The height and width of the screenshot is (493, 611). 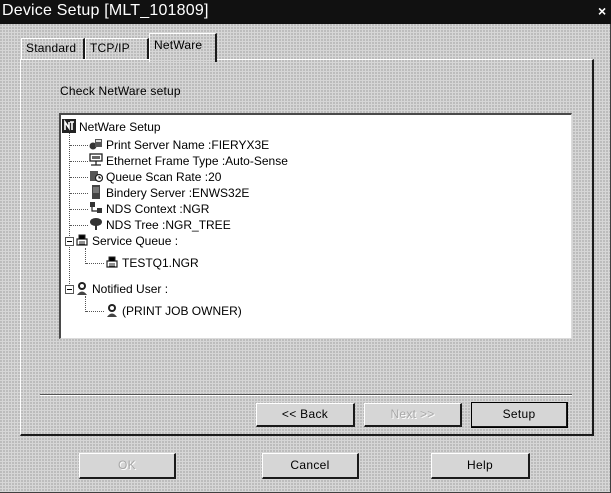 I want to click on tree-item-label: NDS Tree :NGR_TREE, so click(x=168, y=225).